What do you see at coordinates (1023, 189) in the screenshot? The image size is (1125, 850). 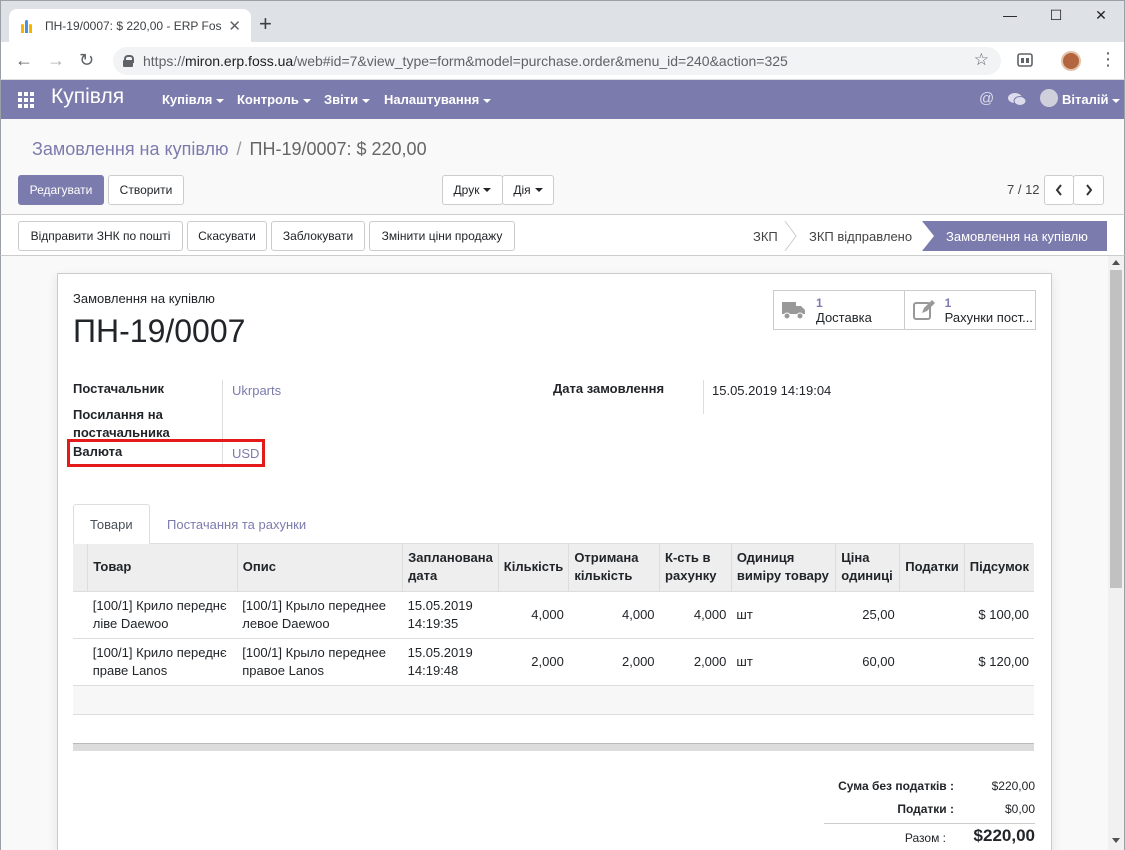 I see `pager-value: 7 / 12` at bounding box center [1023, 189].